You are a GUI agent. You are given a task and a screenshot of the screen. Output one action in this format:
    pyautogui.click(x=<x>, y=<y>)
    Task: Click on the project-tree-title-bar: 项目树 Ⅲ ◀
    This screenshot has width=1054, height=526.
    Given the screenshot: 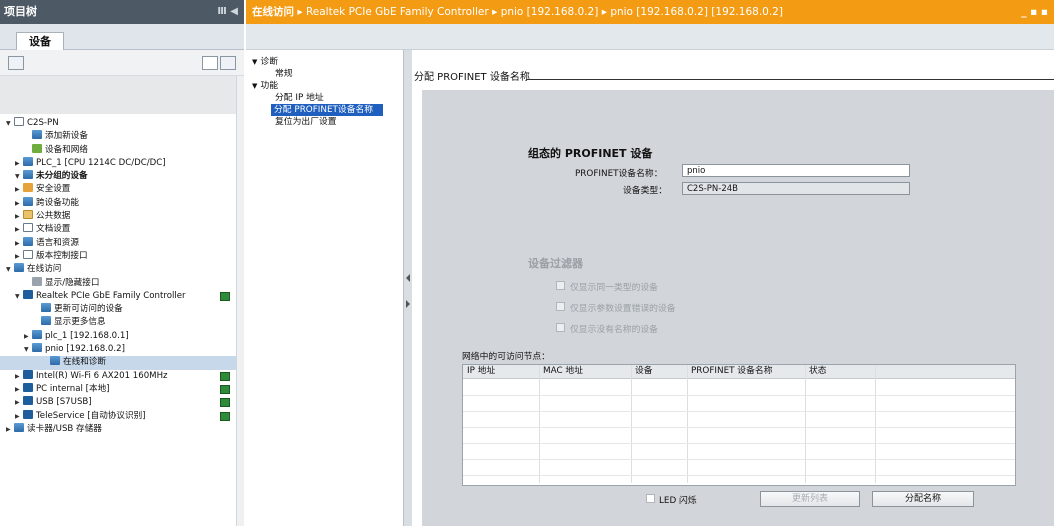 What is the action you would take?
    pyautogui.click(x=122, y=12)
    